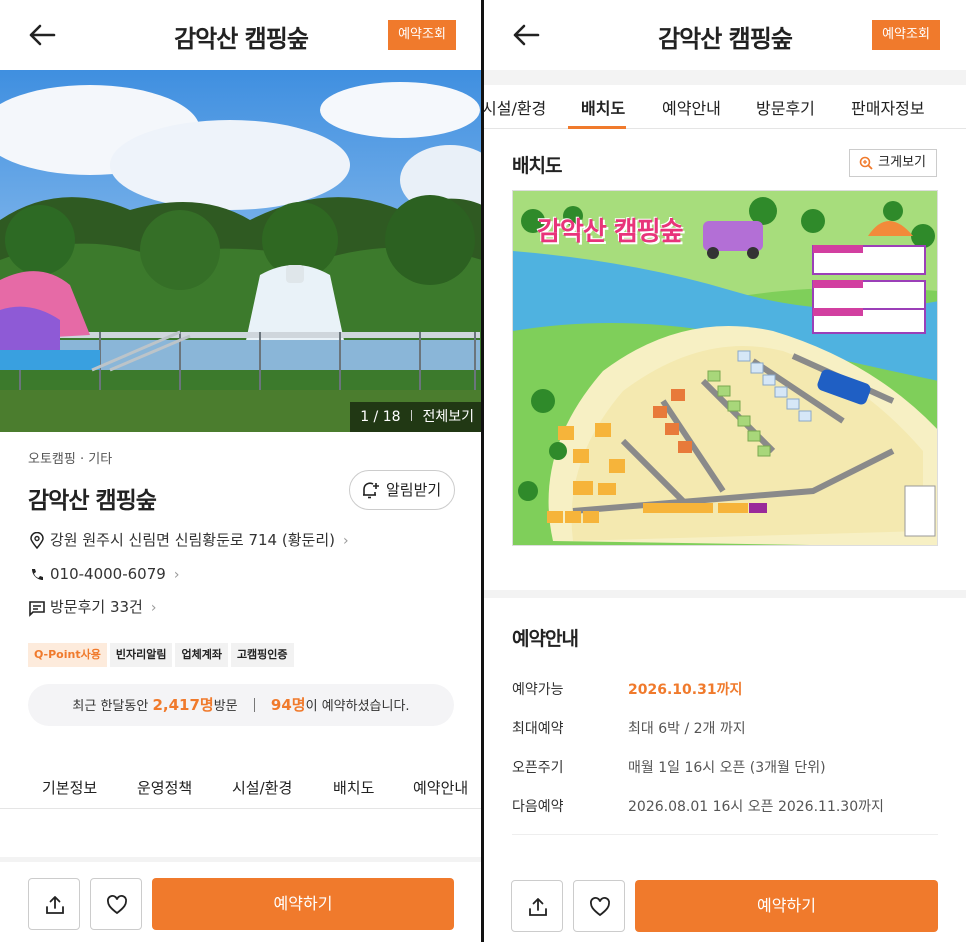  What do you see at coordinates (96, 607) in the screenshot?
I see `reviews-text: 방문후기 33건` at bounding box center [96, 607].